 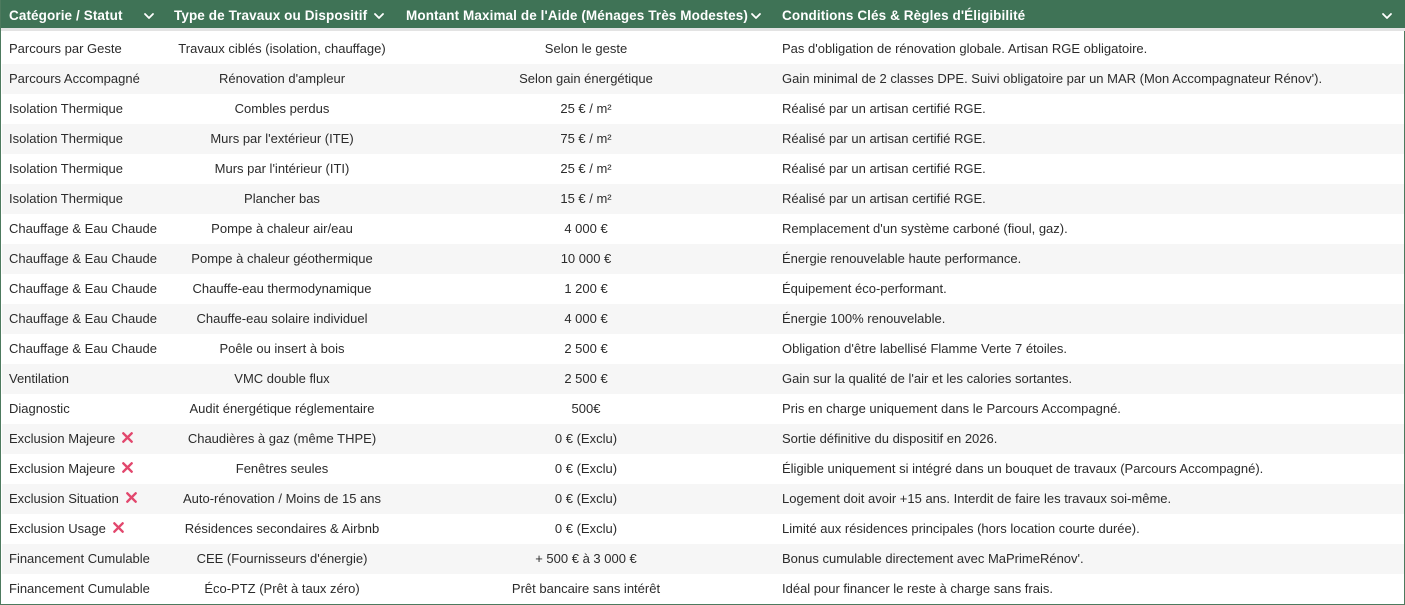 I want to click on category-cell: Exclusion Situation, so click(x=88, y=499).